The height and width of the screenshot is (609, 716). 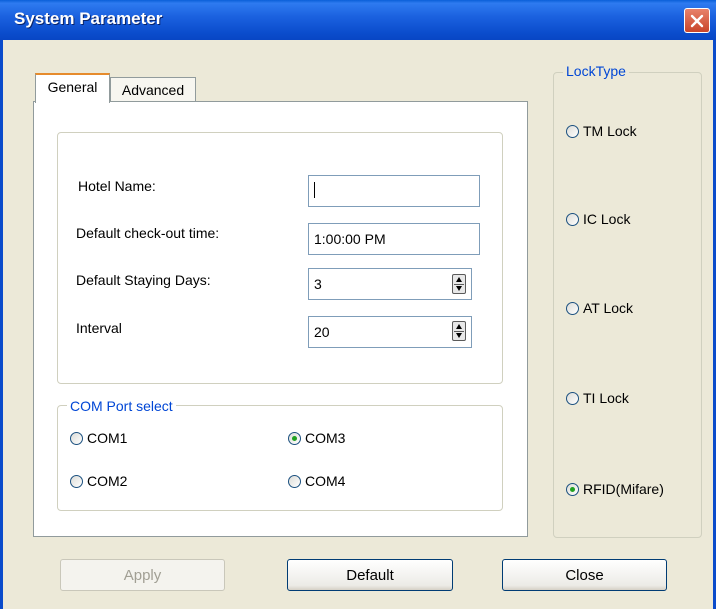 I want to click on hotel-name-field, so click(x=394, y=191).